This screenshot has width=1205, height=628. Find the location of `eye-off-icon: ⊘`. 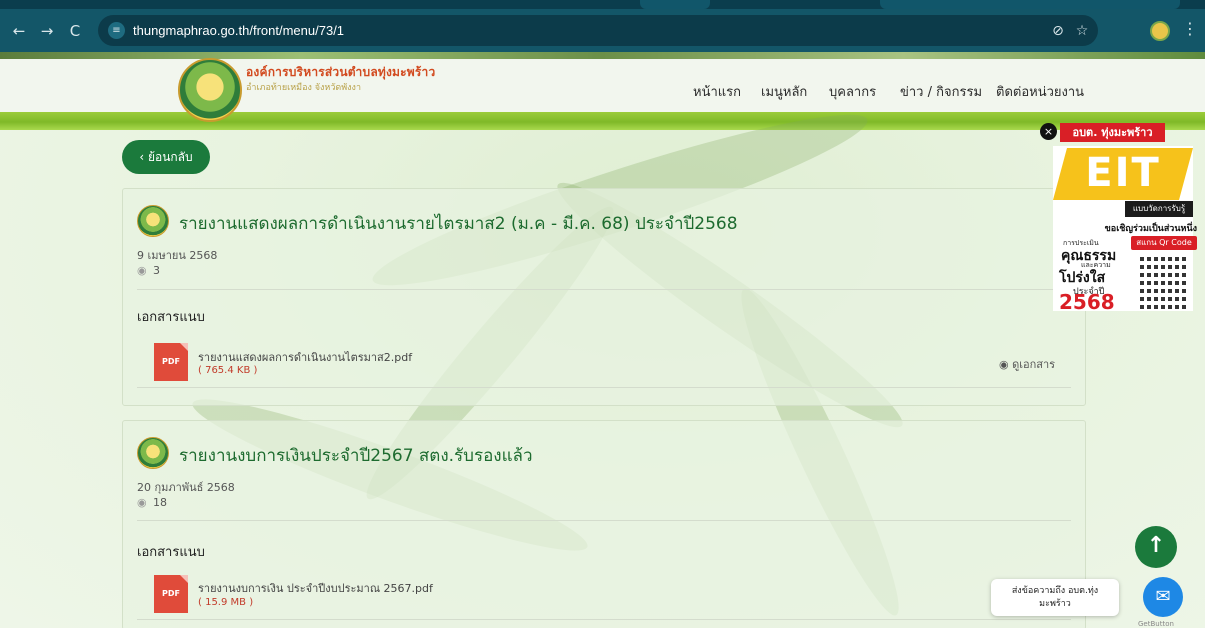

eye-off-icon: ⊘ is located at coordinates (1058, 31).